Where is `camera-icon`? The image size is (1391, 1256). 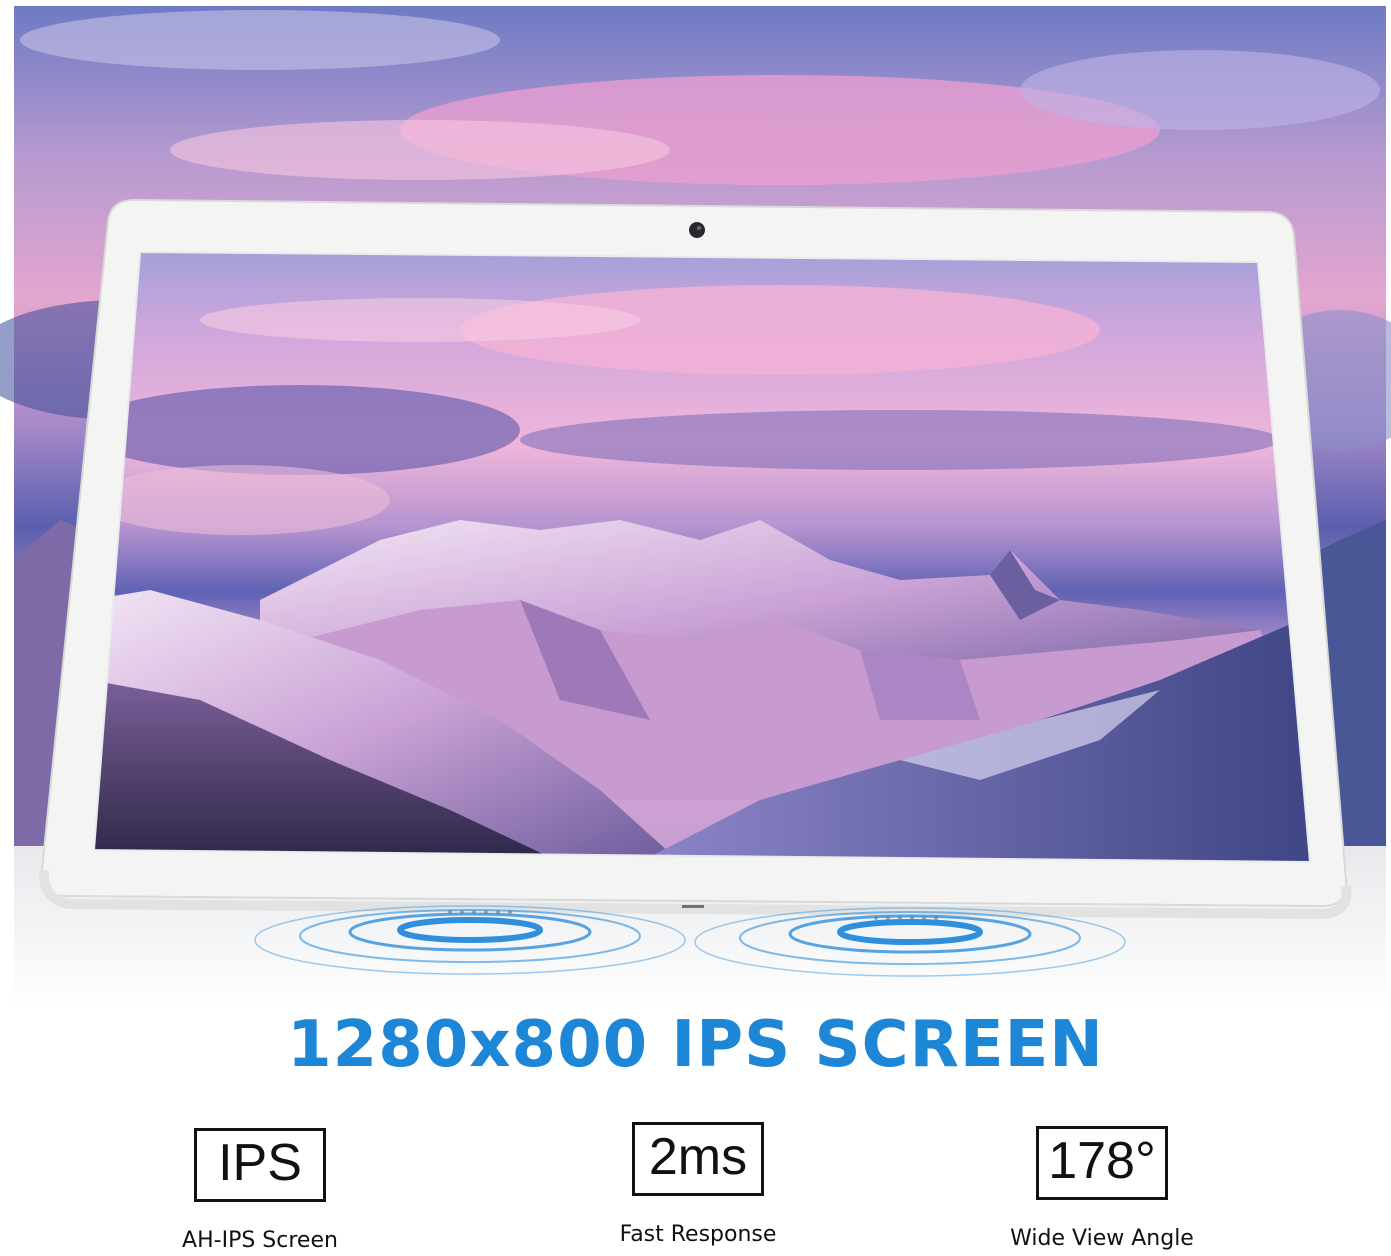 camera-icon is located at coordinates (697, 230).